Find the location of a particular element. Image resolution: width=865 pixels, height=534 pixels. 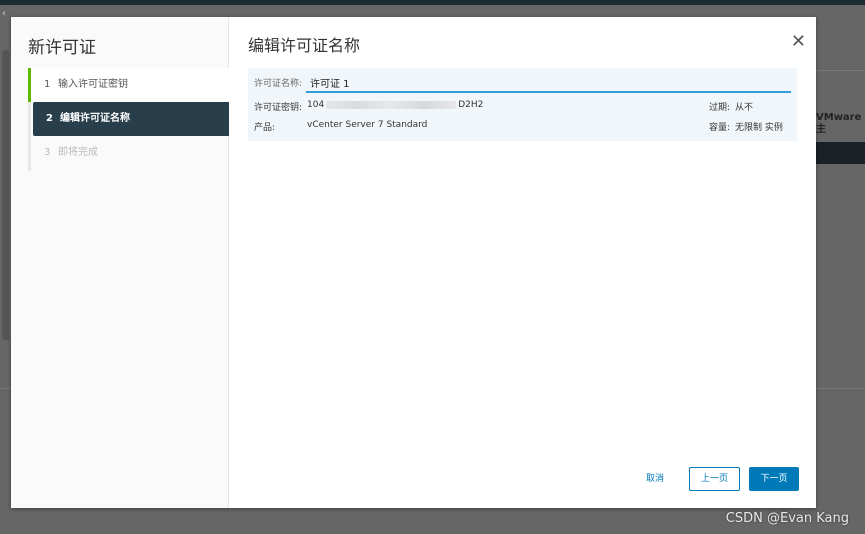

license-key-label: 许可证密钥: is located at coordinates (278, 108).